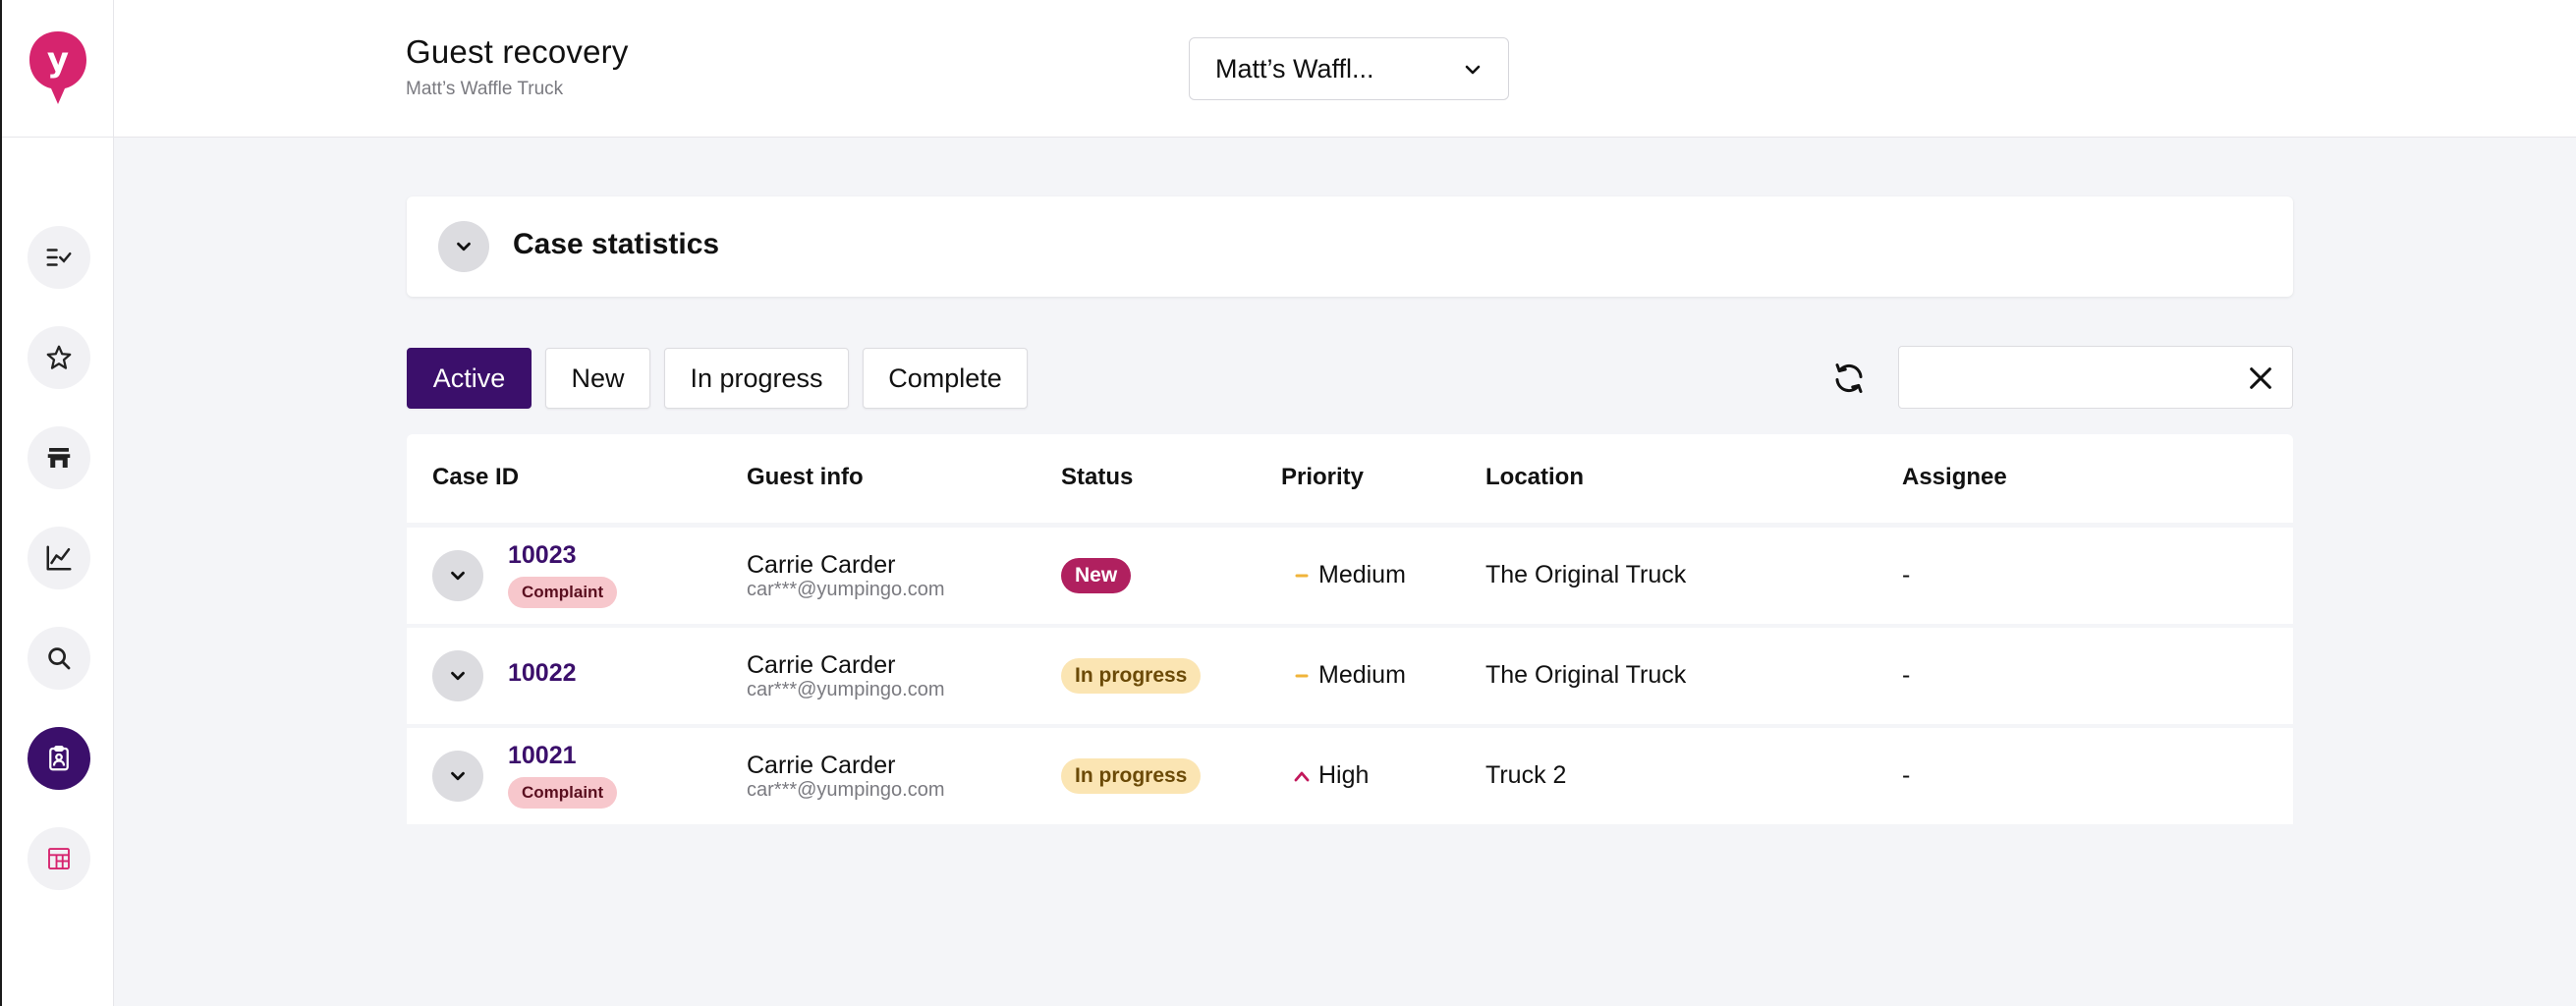 The height and width of the screenshot is (1006, 2576). I want to click on column-header-case-id: Case ID, so click(475, 477).